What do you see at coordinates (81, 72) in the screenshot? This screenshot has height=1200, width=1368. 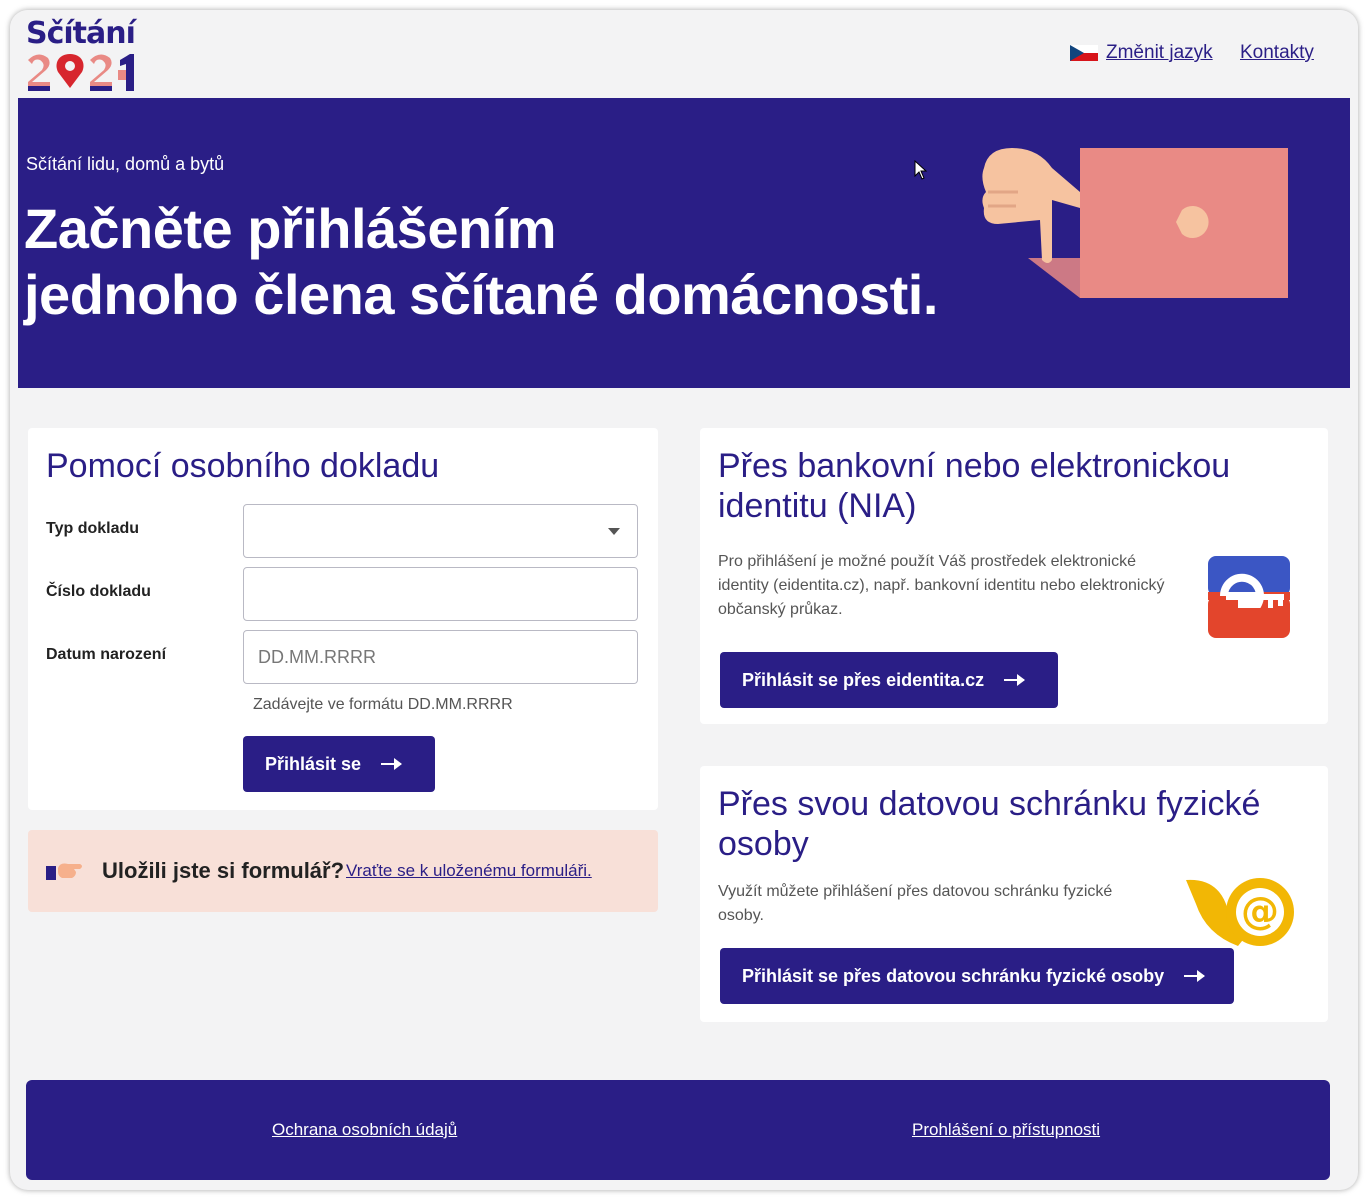 I see `logo-year-graphic` at bounding box center [81, 72].